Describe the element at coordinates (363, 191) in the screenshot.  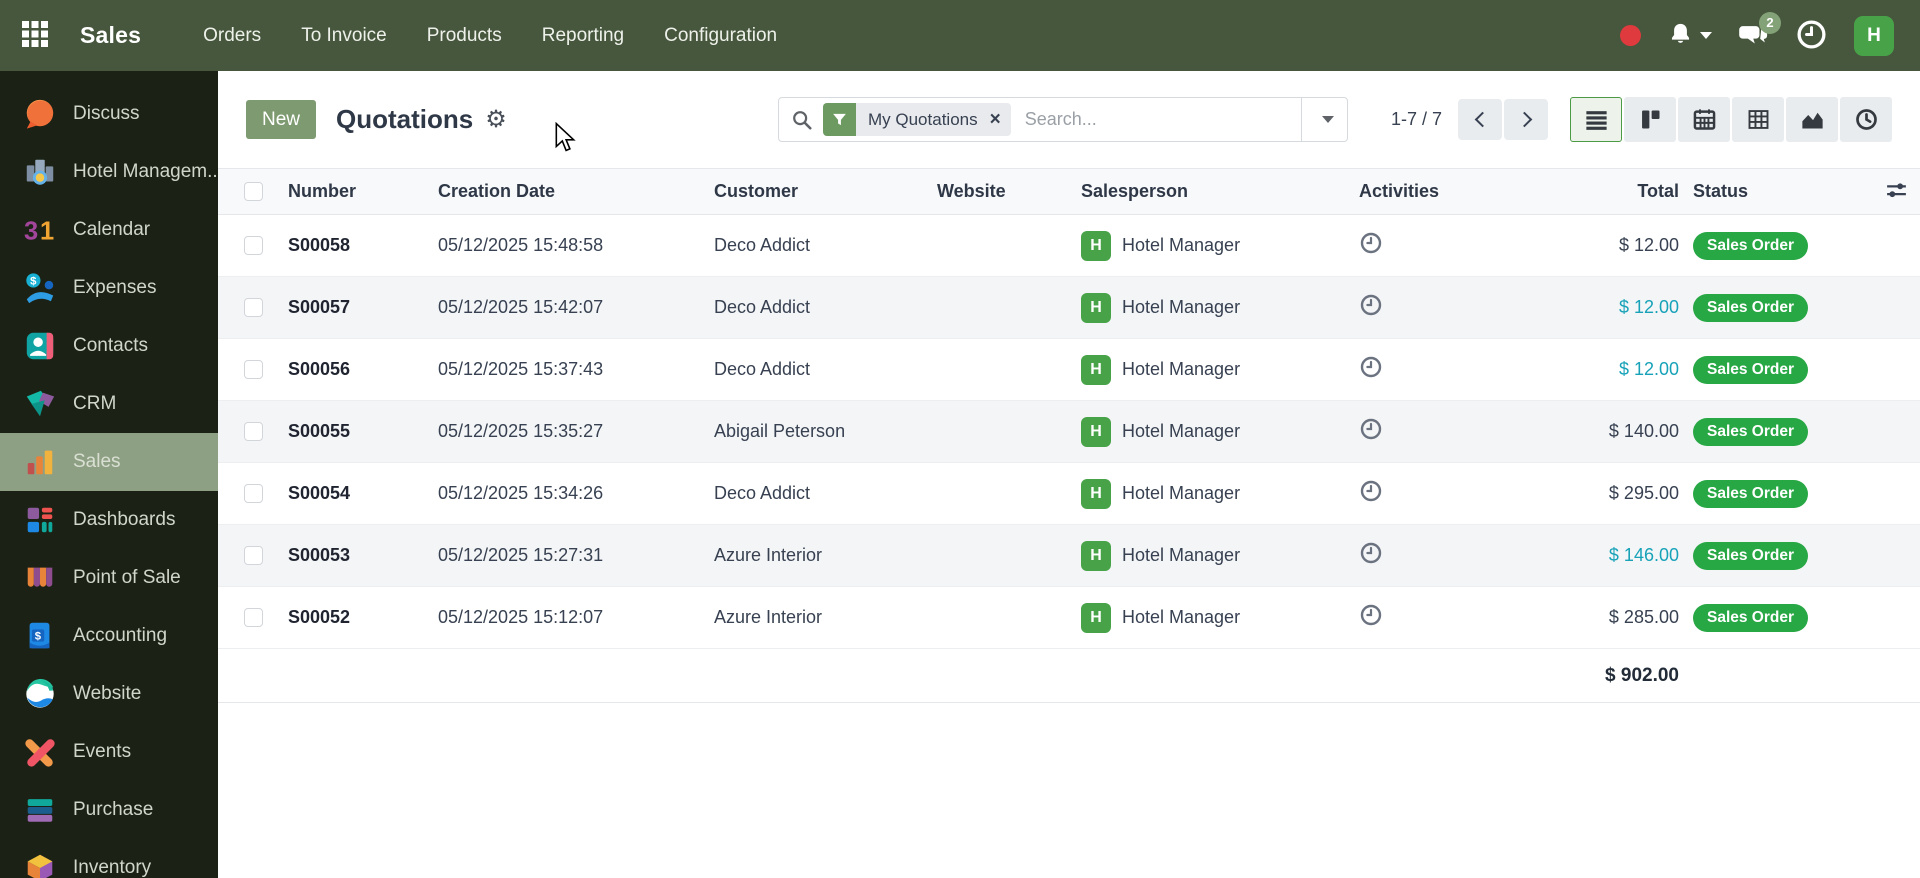
I see `column-header-number: Number` at that location.